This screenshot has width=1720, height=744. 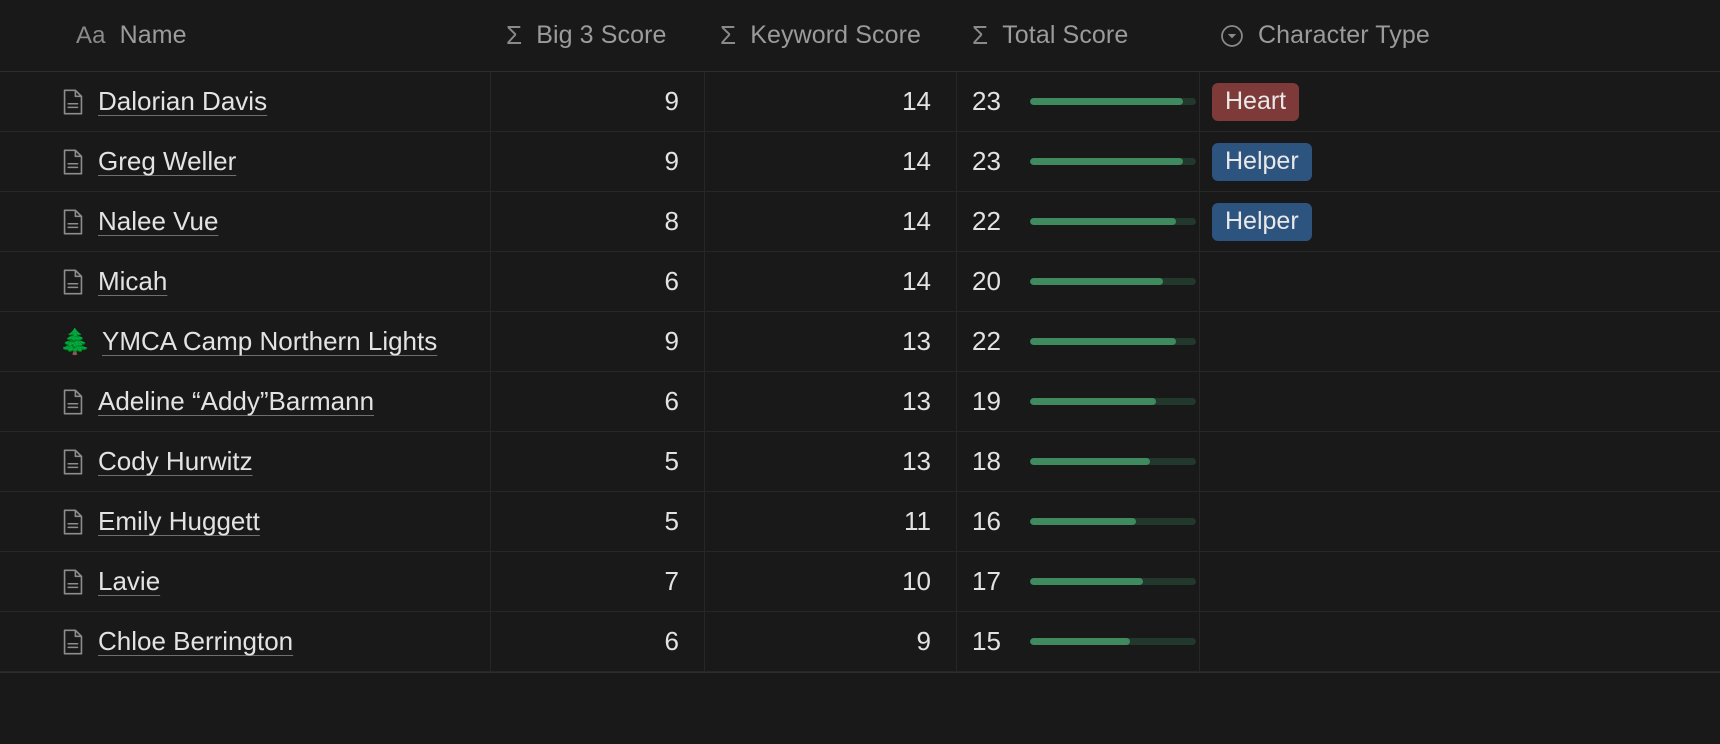 I want to click on cell-name: Dalorian Davis, so click(x=245, y=101).